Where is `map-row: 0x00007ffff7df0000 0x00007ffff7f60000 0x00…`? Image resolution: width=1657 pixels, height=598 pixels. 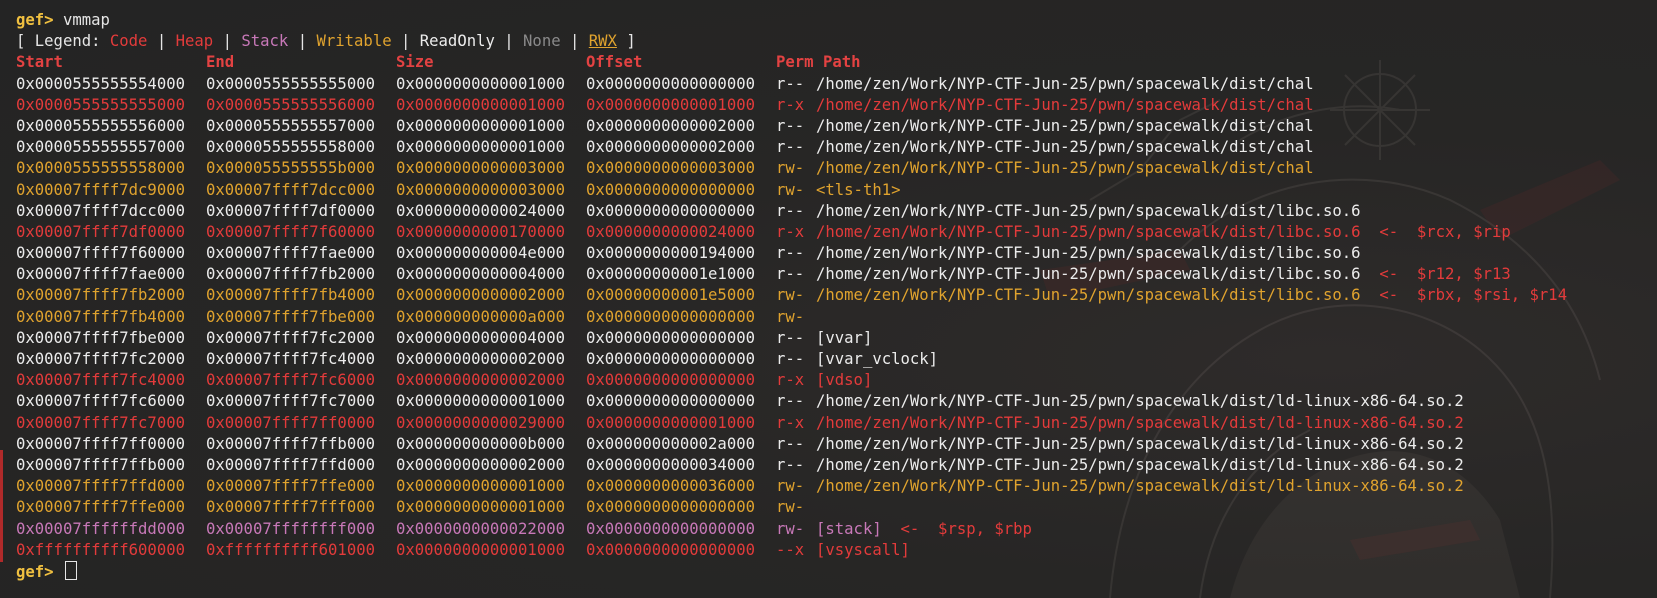 map-row: 0x00007ffff7df0000 0x00007ffff7f60000 0x00… is located at coordinates (836, 232).